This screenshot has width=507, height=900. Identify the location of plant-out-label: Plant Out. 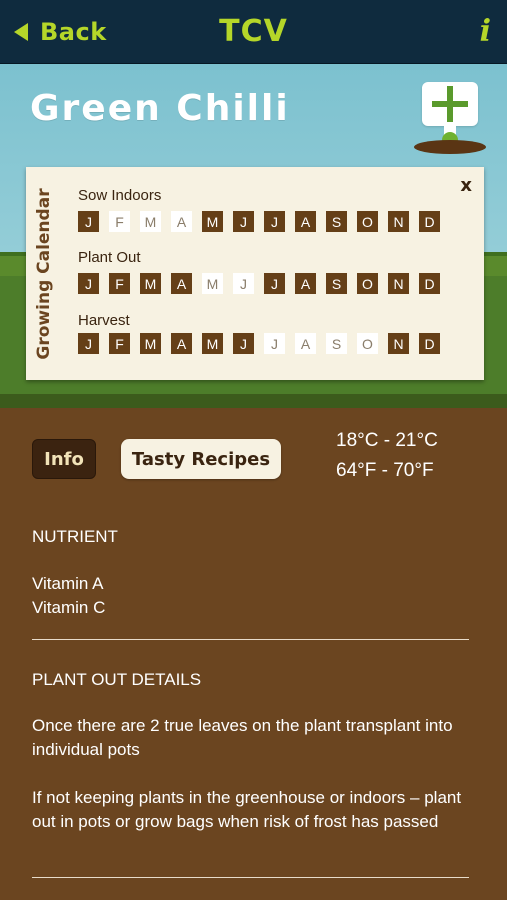
(109, 257).